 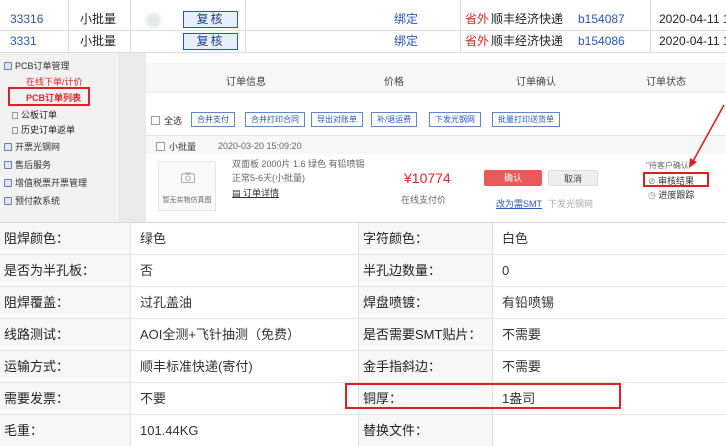 What do you see at coordinates (213, 119) in the screenshot?
I see `merge-pay-button: 合并支付` at bounding box center [213, 119].